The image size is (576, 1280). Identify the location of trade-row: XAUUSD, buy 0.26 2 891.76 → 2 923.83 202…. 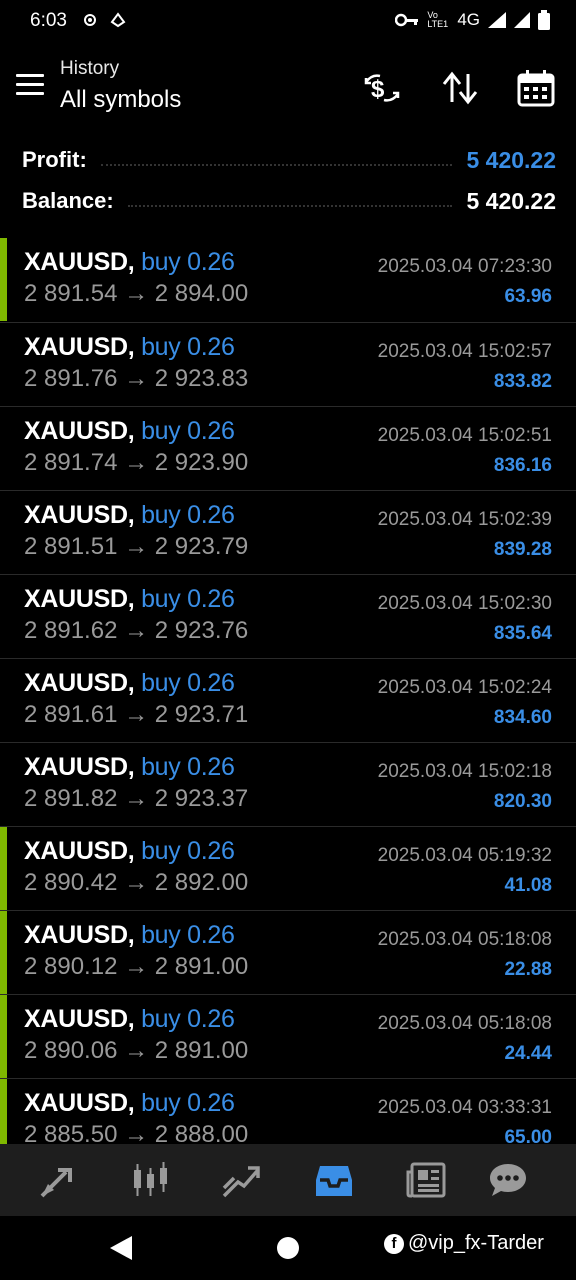
(288, 364).